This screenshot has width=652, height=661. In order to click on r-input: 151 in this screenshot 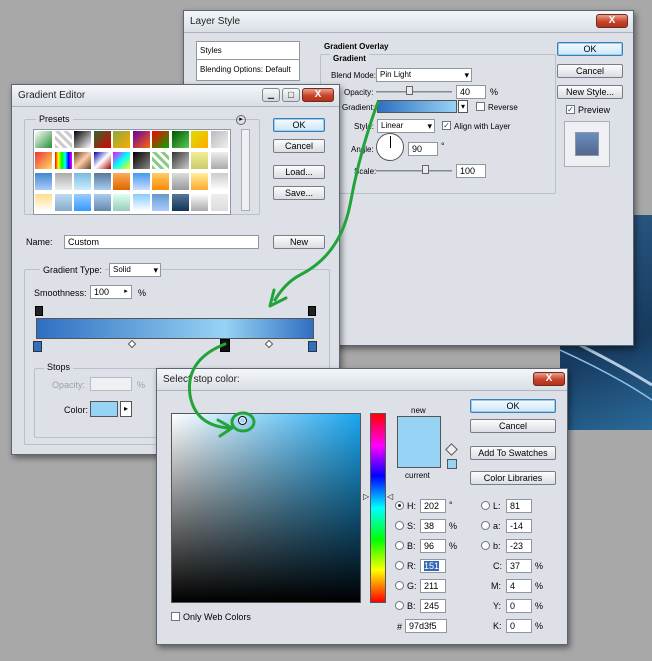, I will do `click(433, 566)`.